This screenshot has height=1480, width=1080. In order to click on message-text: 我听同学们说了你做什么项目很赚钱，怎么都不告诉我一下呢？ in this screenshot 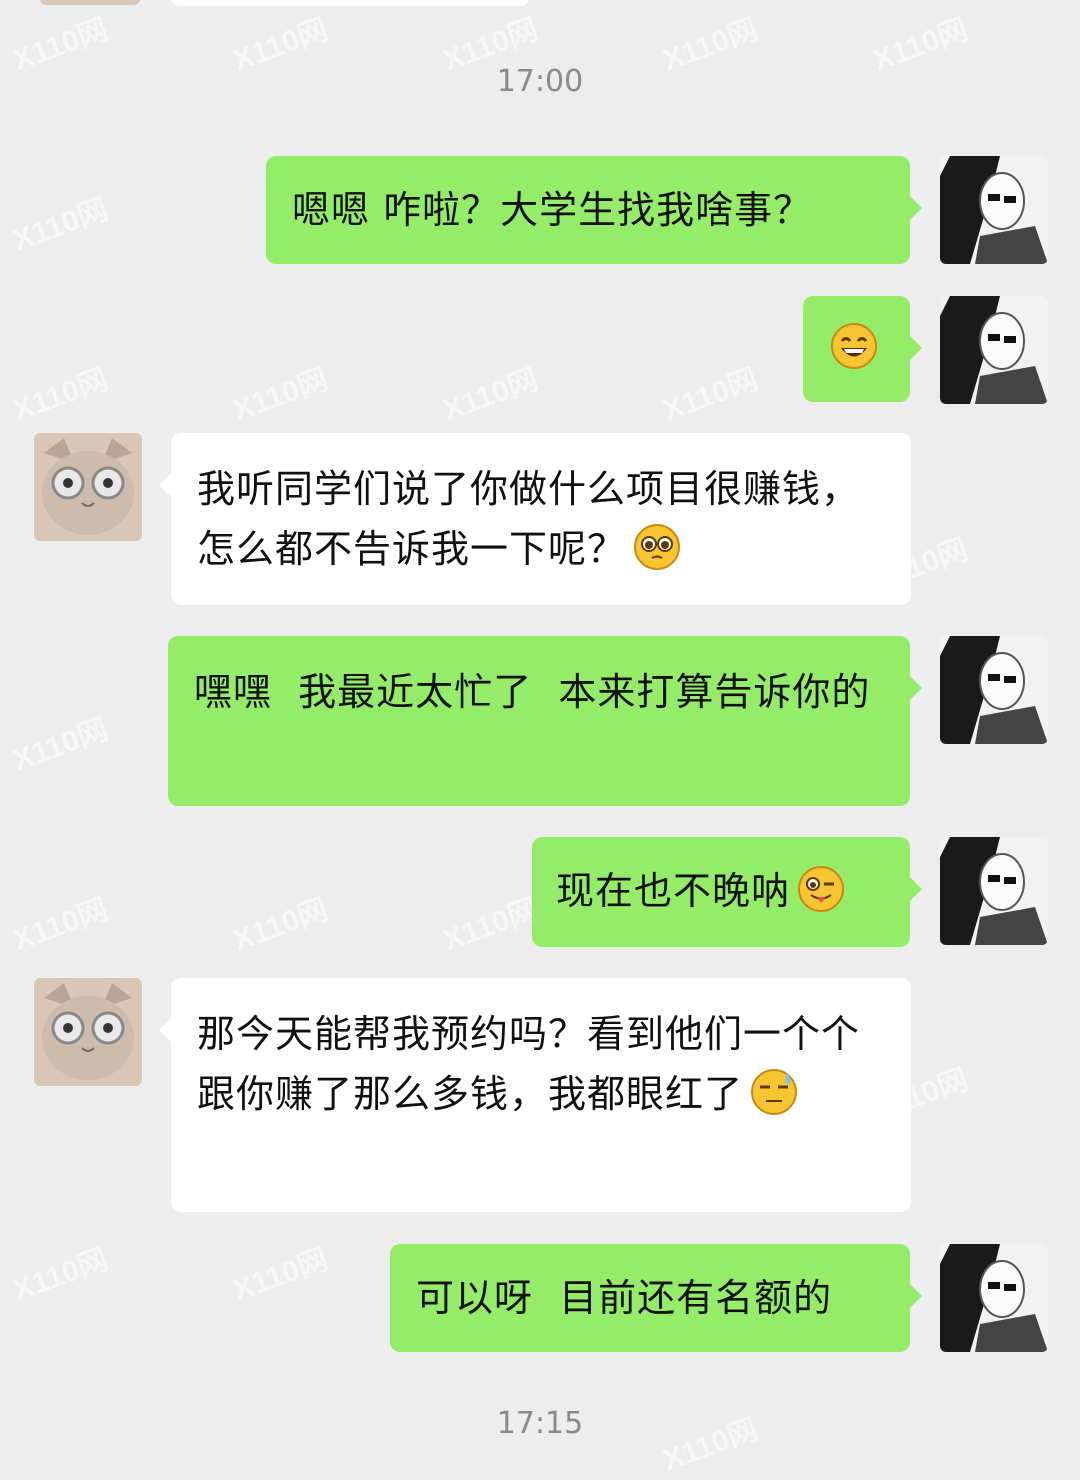, I will do `click(529, 519)`.